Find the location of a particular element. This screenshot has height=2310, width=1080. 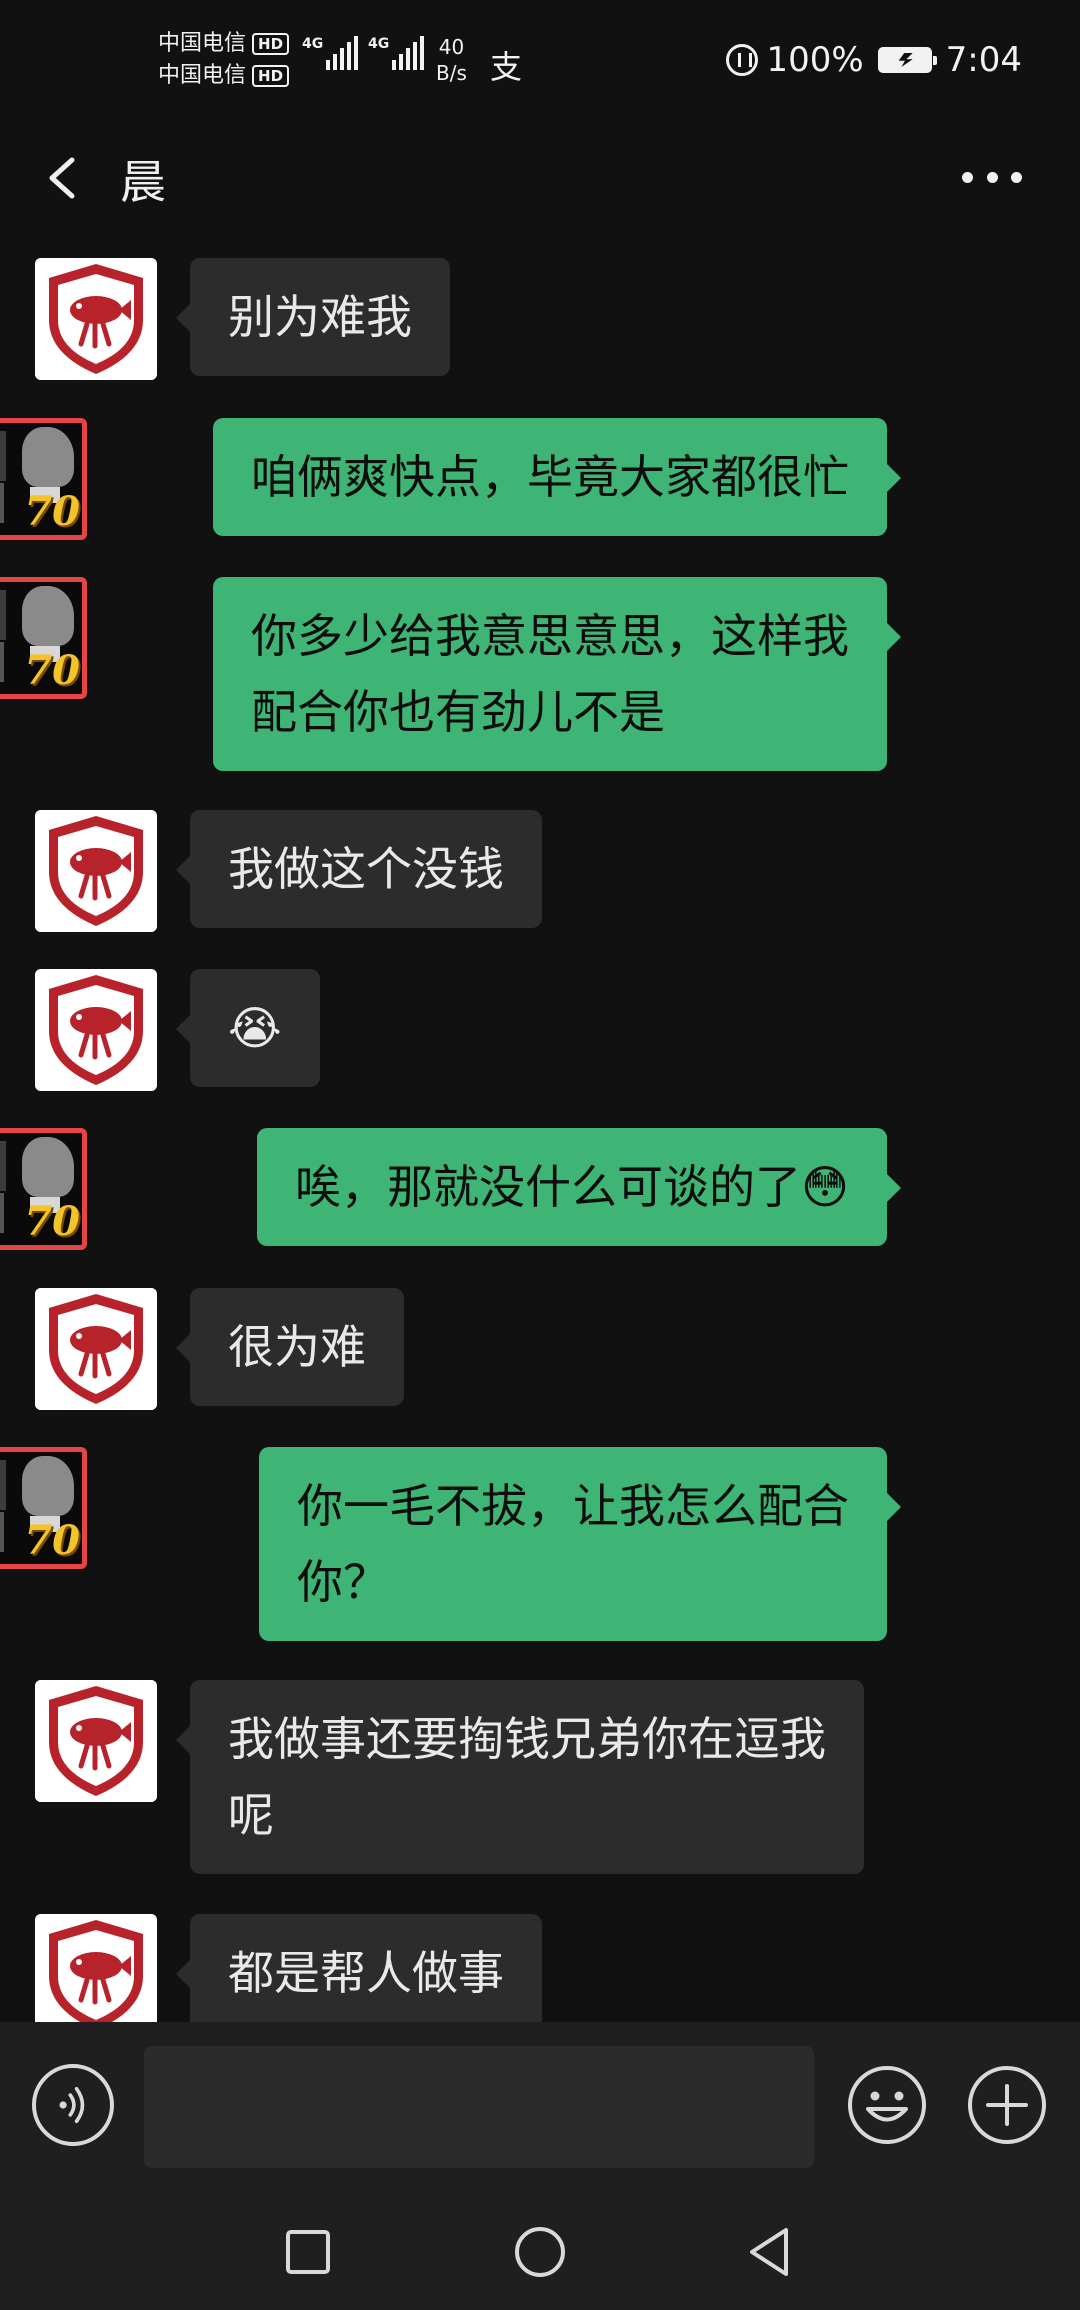

more-dots-icon is located at coordinates (992, 177).